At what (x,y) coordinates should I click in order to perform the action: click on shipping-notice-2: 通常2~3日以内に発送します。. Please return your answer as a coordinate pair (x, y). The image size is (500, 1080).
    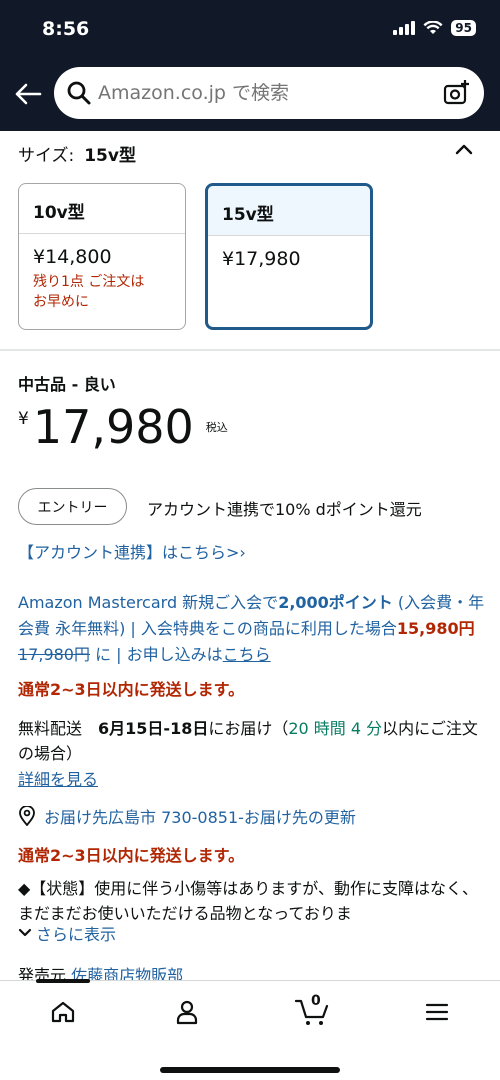
    Looking at the image, I should click on (131, 855).